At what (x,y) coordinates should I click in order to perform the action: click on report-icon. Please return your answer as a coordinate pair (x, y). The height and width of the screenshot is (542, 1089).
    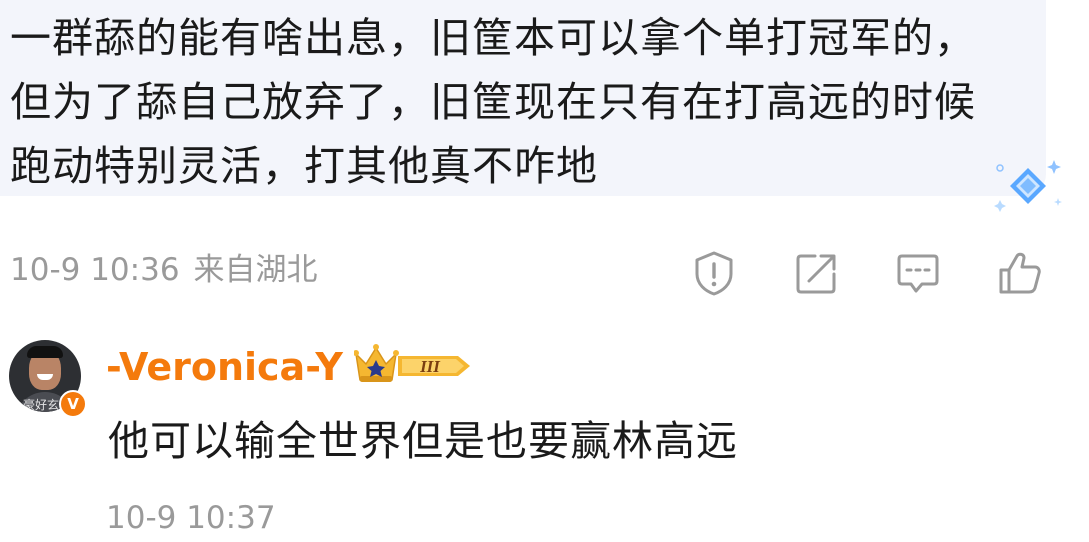
    Looking at the image, I should click on (714, 273).